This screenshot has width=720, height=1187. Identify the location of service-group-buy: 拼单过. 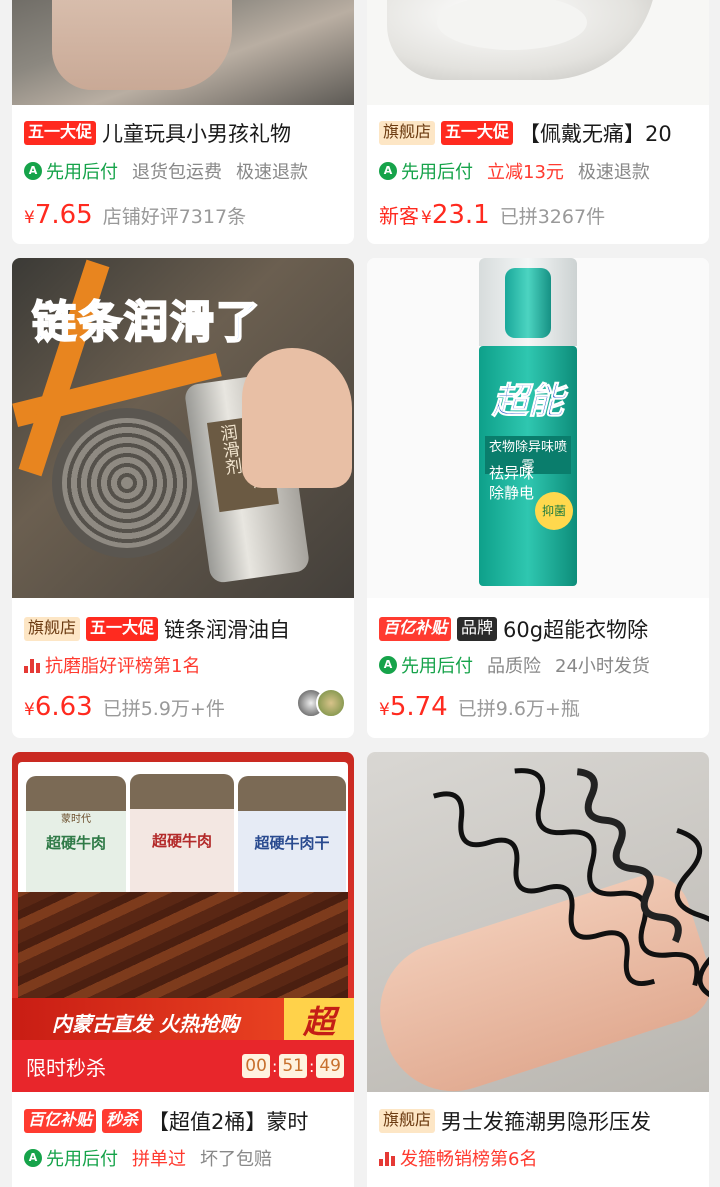
(159, 1159).